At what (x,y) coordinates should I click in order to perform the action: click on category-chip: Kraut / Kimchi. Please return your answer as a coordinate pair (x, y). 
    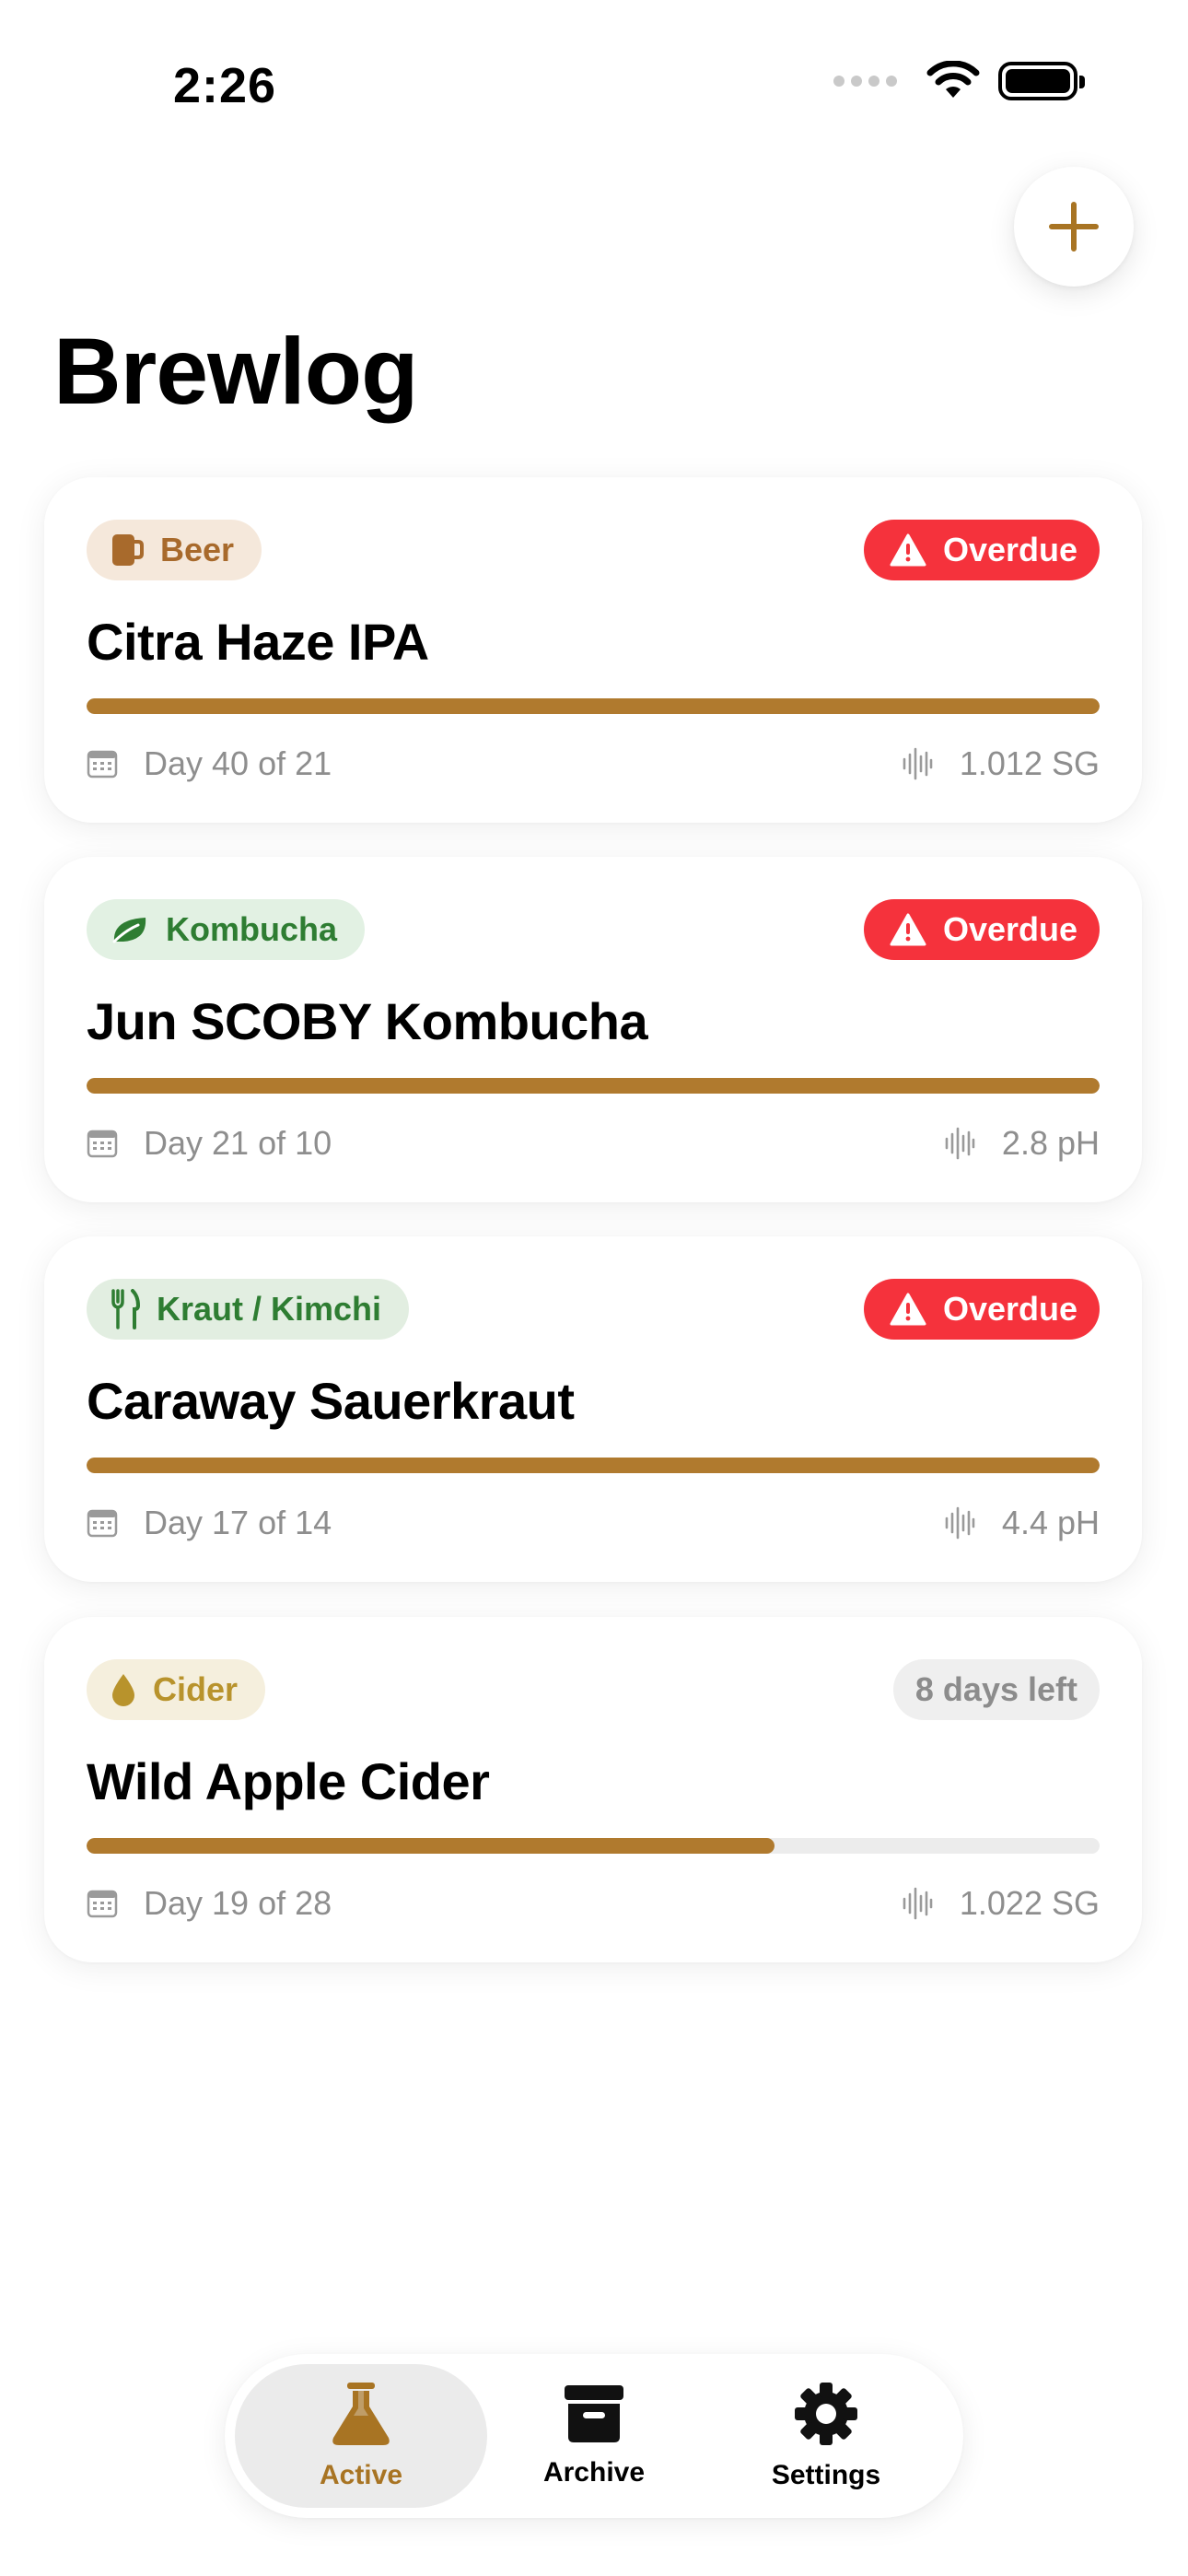
    Looking at the image, I should click on (249, 1309).